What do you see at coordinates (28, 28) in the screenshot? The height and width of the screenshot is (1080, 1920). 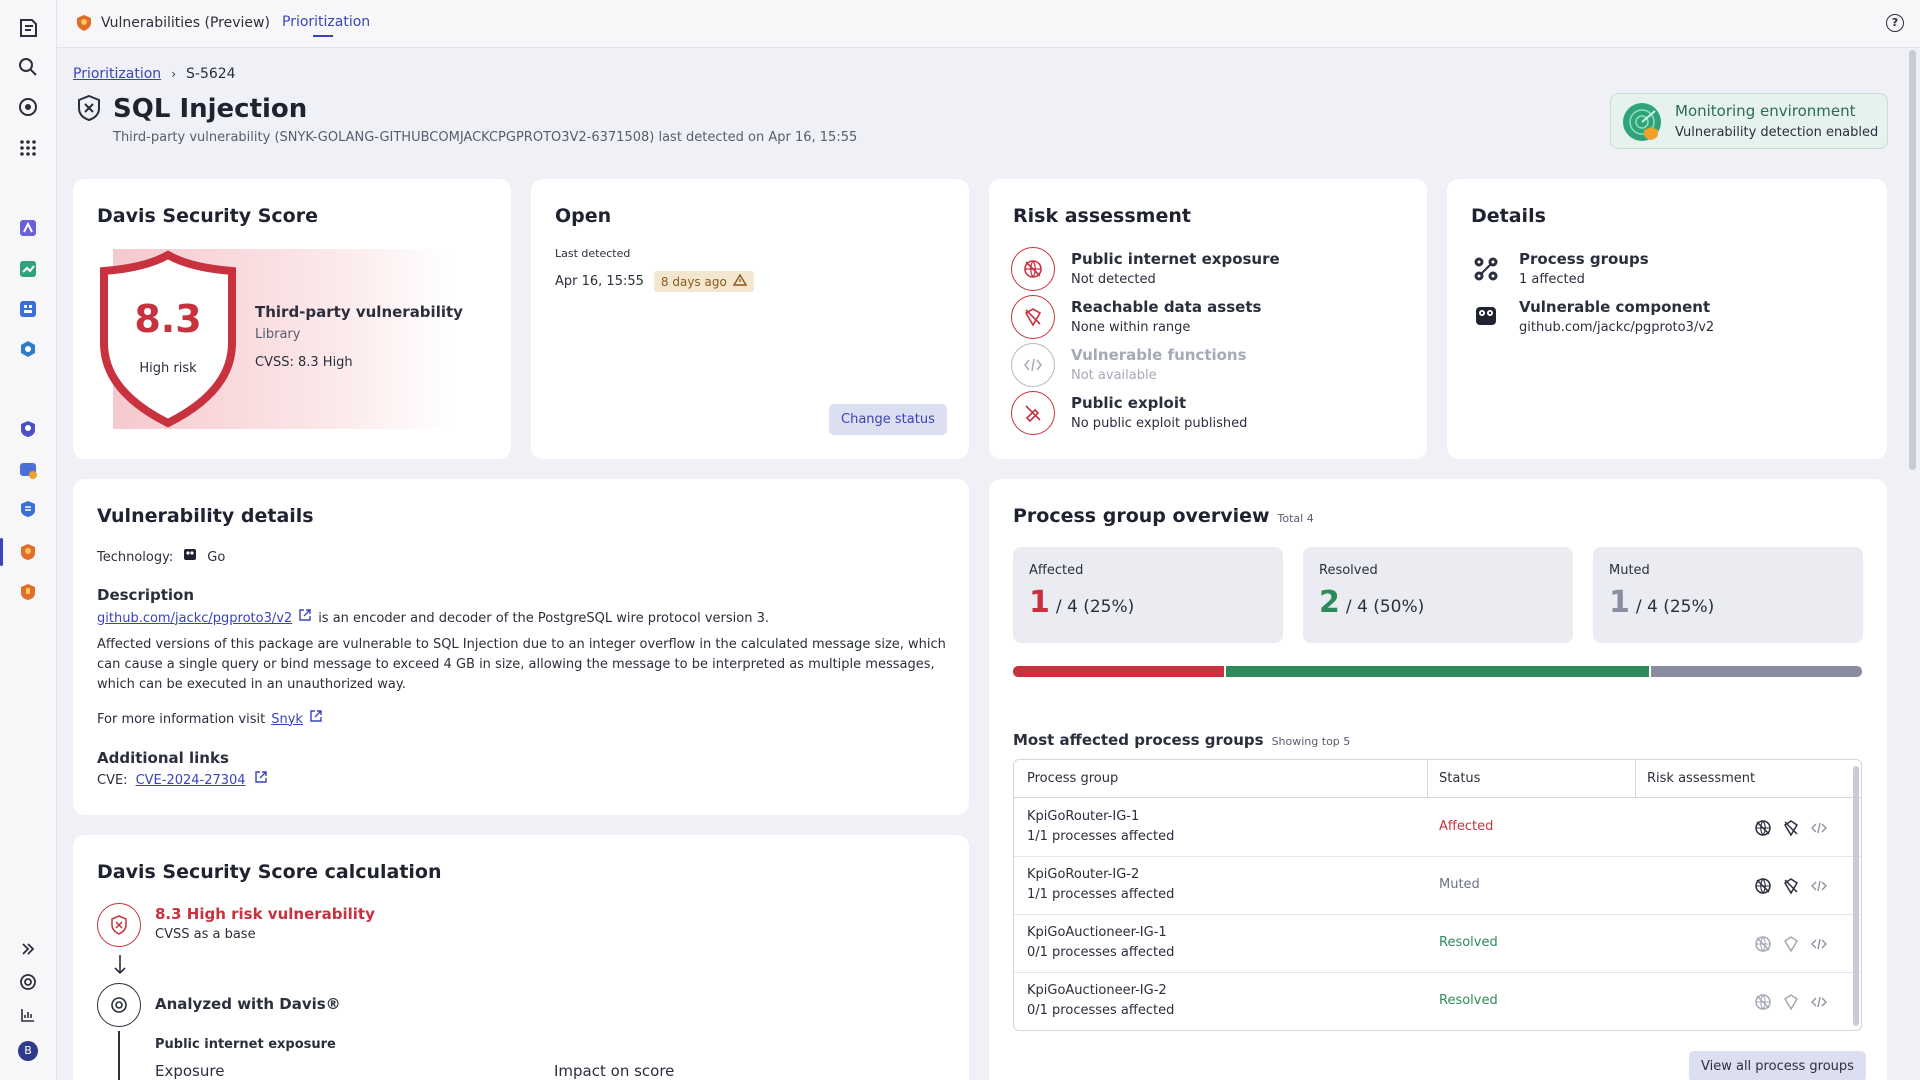 I see `dynatrace-logo-icon` at bounding box center [28, 28].